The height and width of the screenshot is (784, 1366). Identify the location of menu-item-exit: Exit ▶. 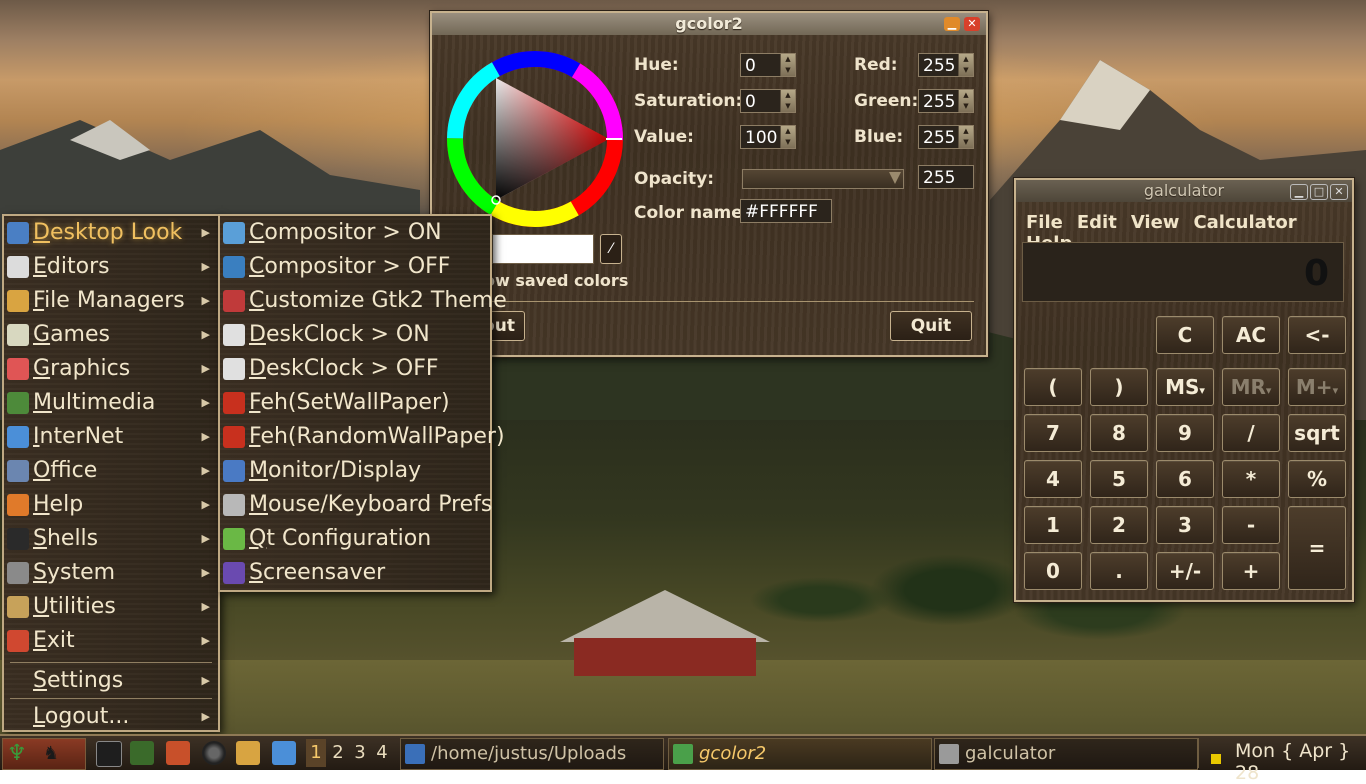
(109, 641).